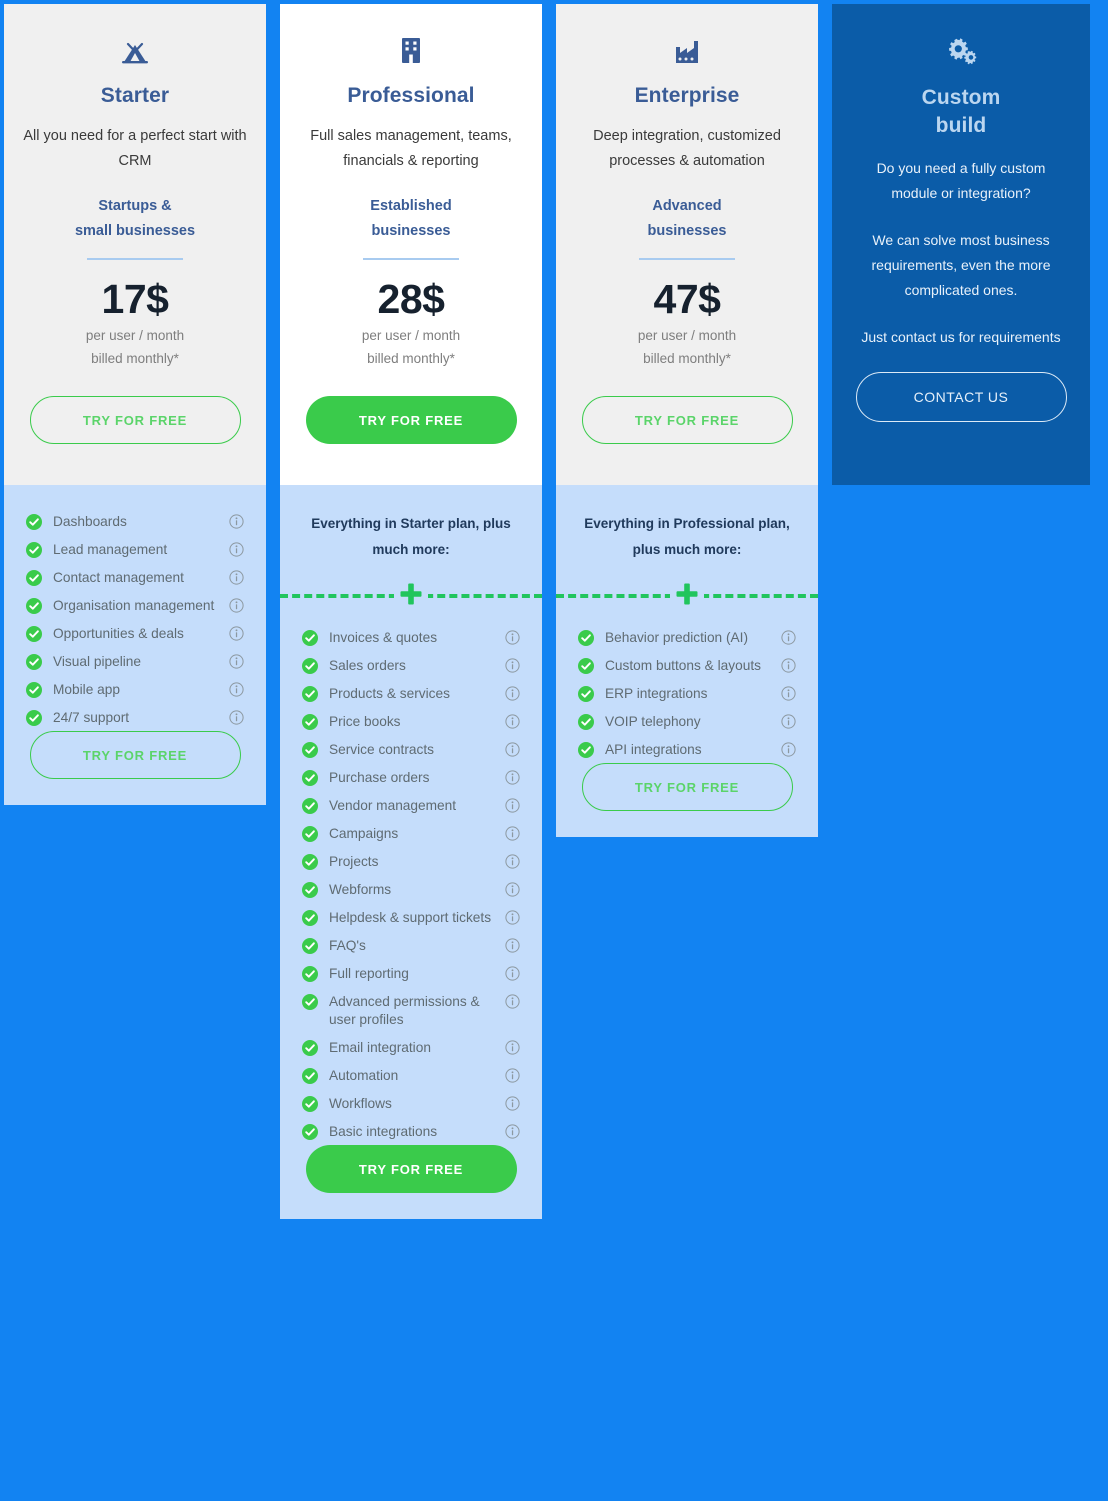 The width and height of the screenshot is (1108, 1501). What do you see at coordinates (656, 693) in the screenshot?
I see `feature-label: ERP integrations` at bounding box center [656, 693].